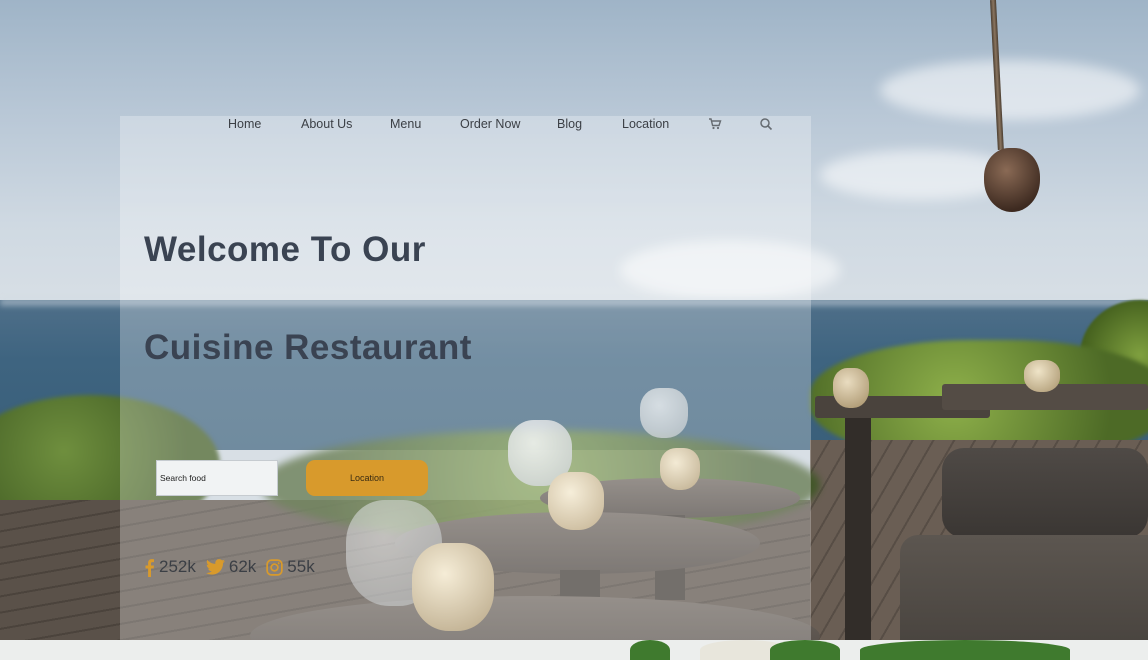 This screenshot has height=660, width=1148. I want to click on facebook-icon, so click(149, 567).